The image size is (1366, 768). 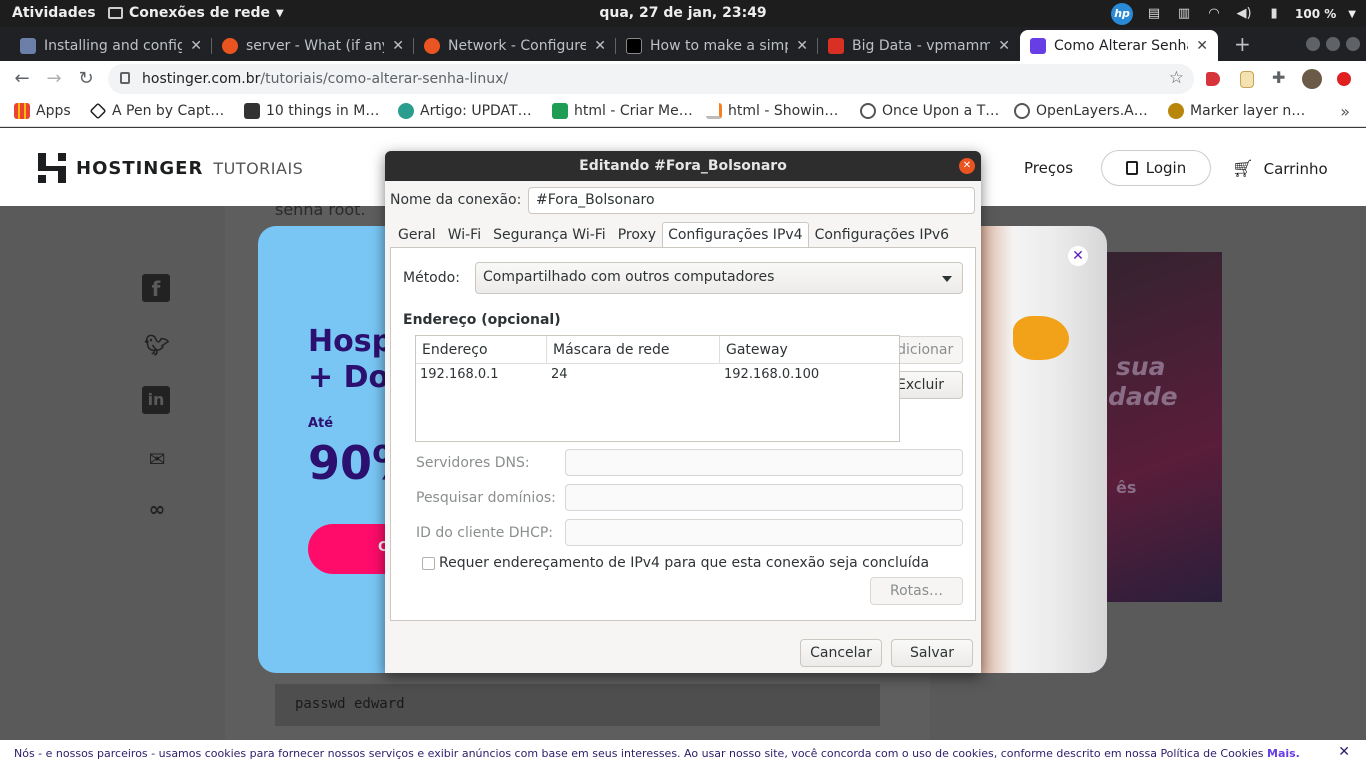 What do you see at coordinates (417, 235) in the screenshot?
I see `tab-general: Geral` at bounding box center [417, 235].